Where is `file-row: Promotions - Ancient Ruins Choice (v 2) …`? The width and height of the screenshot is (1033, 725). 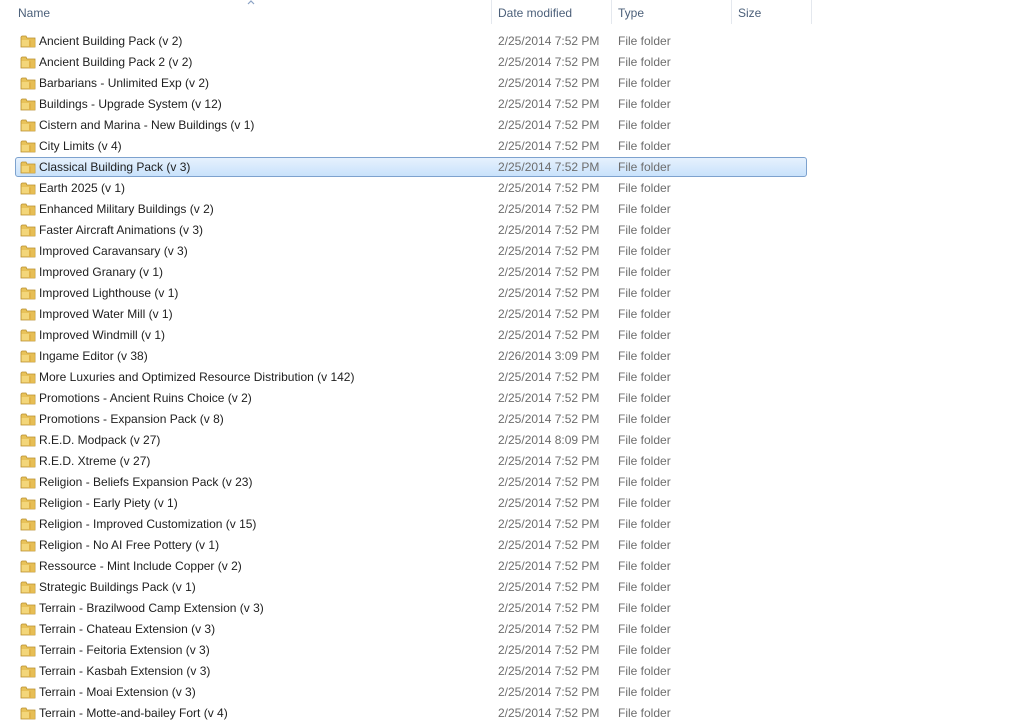
file-row: Promotions - Ancient Ruins Choice (v 2) … is located at coordinates (516, 398).